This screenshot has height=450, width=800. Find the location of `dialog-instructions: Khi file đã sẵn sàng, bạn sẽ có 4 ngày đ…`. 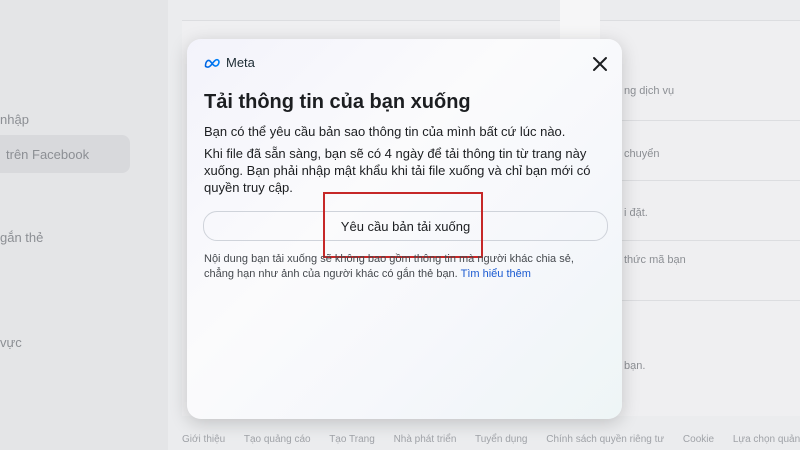

dialog-instructions: Khi file đã sẵn sàng, bạn sẽ có 4 ngày đ… is located at coordinates (397, 170).